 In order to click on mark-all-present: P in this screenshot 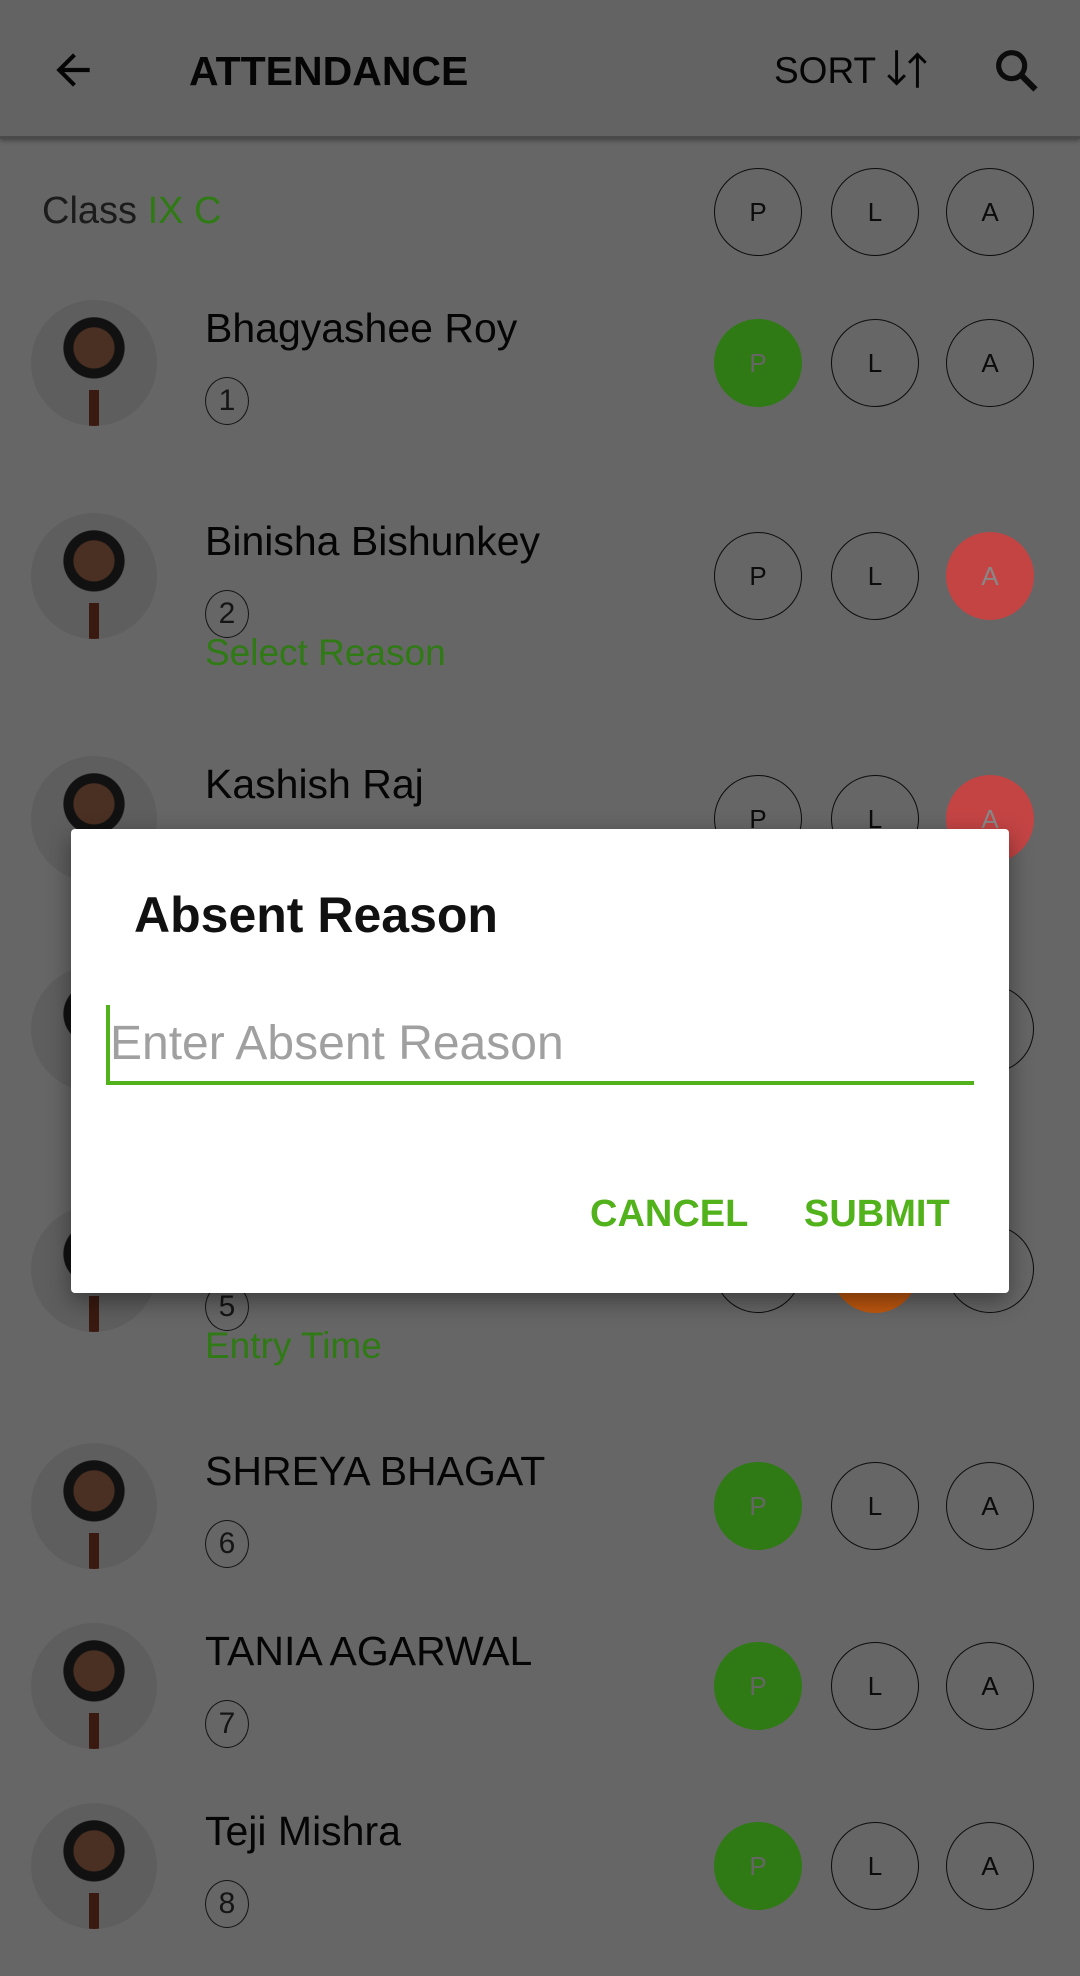, I will do `click(758, 212)`.